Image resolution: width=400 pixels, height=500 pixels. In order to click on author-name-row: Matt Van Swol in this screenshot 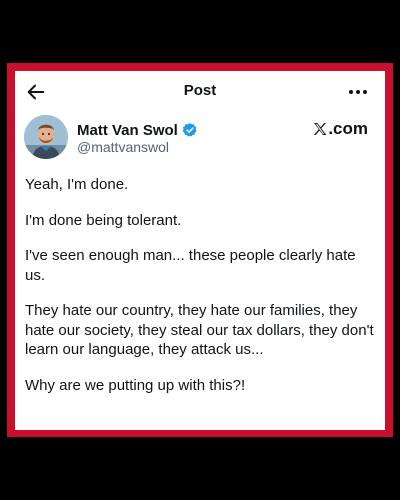, I will do `click(137, 130)`.